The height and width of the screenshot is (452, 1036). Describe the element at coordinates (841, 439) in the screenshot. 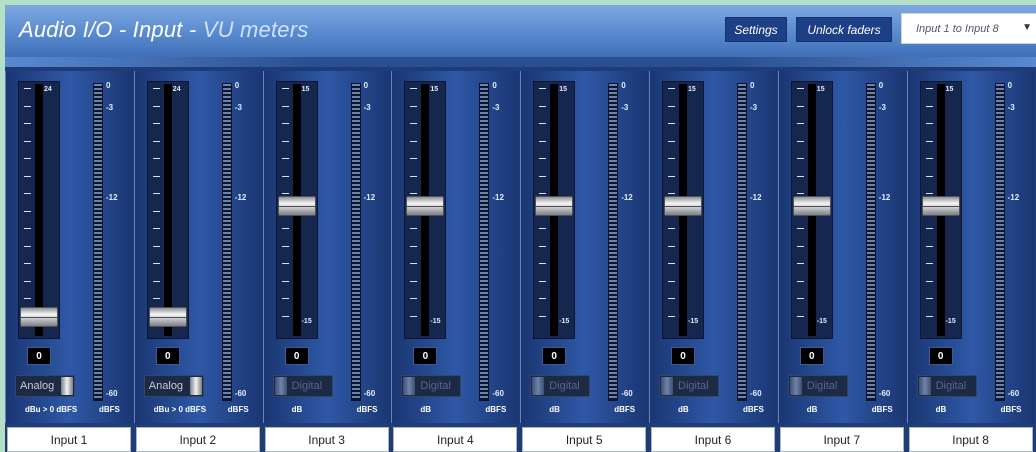

I see `channel-name-button: Input 7` at that location.